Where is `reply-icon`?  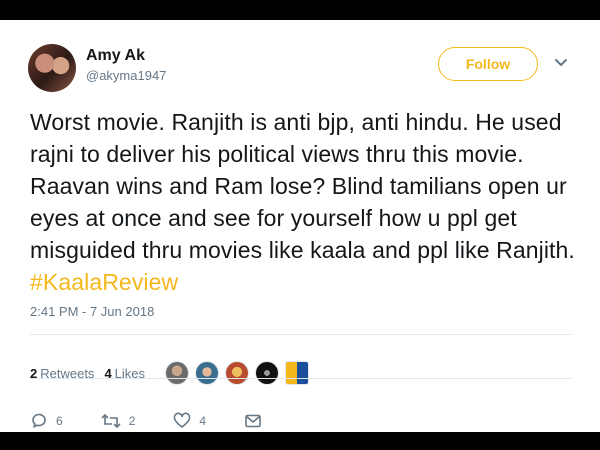
reply-icon is located at coordinates (39, 420).